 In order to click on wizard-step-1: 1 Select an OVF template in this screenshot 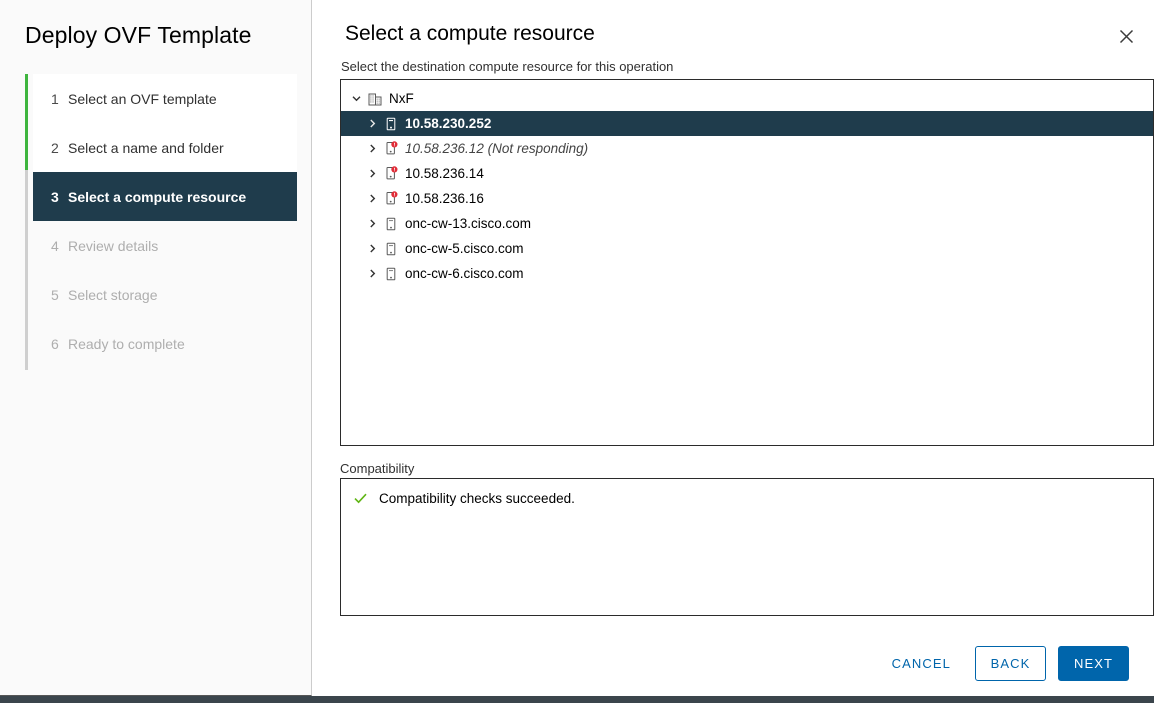, I will do `click(165, 98)`.